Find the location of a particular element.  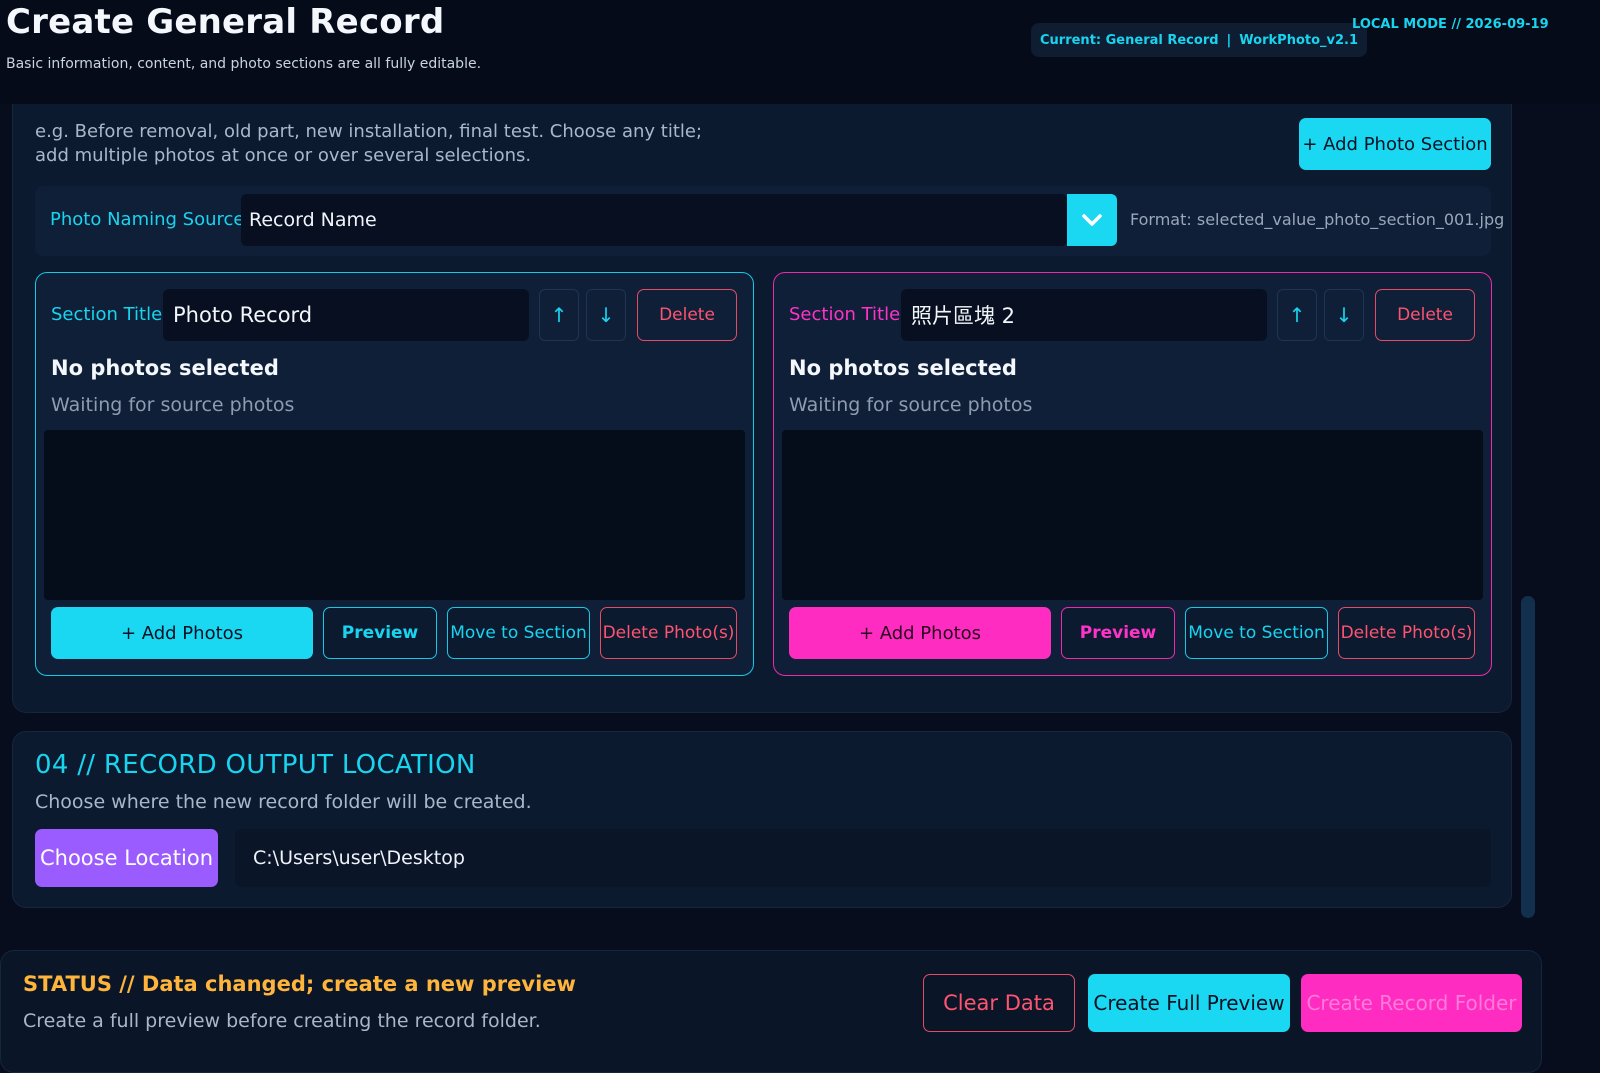

page-title: Create General Record is located at coordinates (225, 22).